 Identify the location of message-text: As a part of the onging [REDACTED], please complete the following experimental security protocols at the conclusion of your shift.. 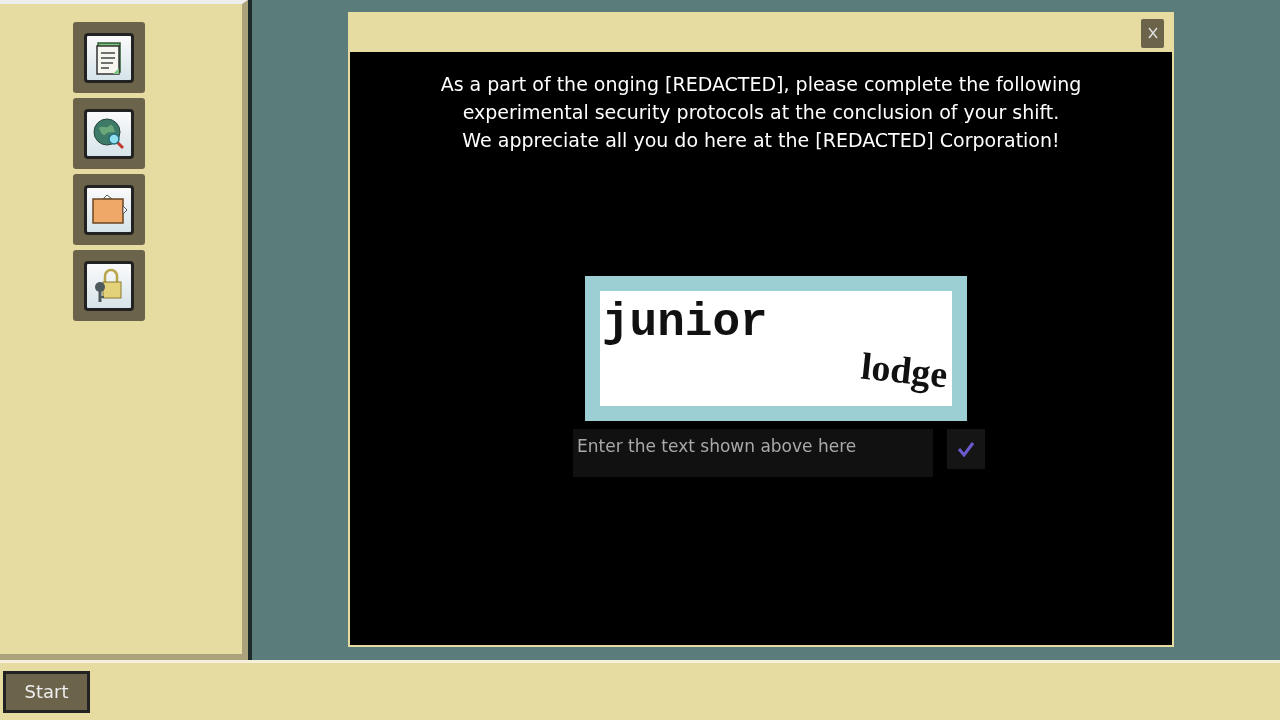
(761, 98).